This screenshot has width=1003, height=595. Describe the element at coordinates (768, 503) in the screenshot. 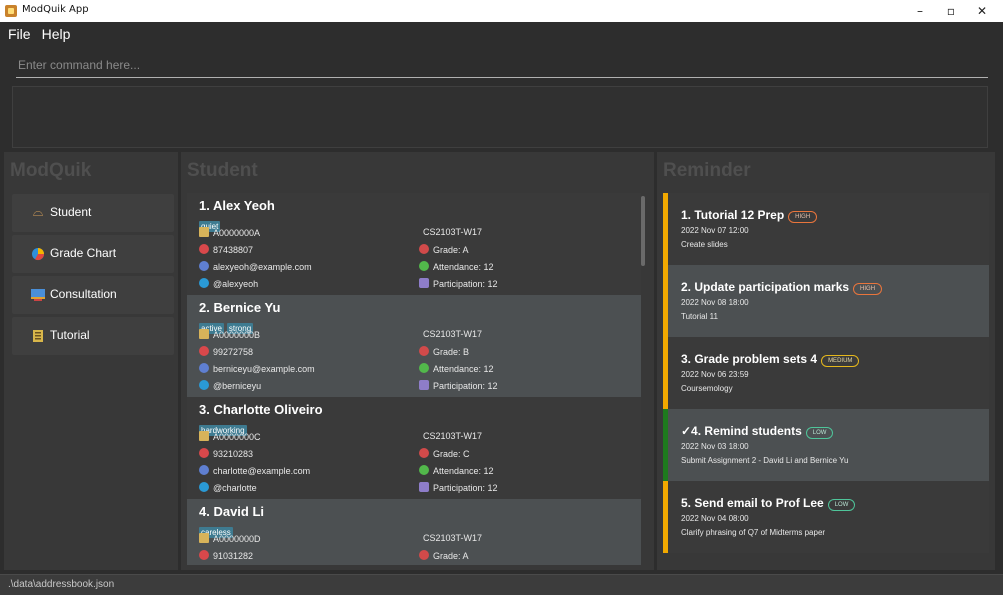

I see `reminder-title: 5. Send email to Prof Lee LOW` at that location.